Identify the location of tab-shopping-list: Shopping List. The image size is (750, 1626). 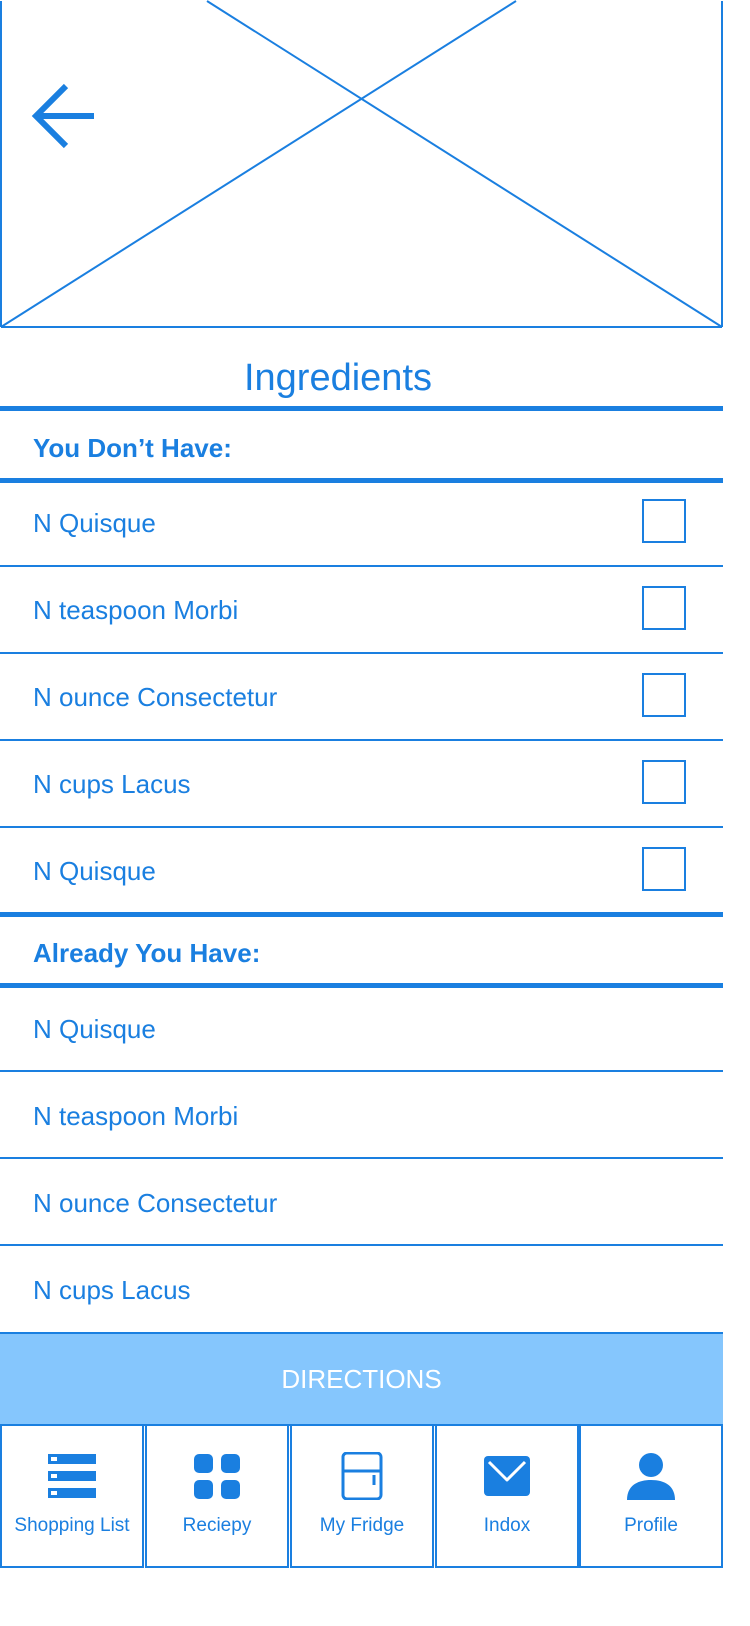
(72, 1497).